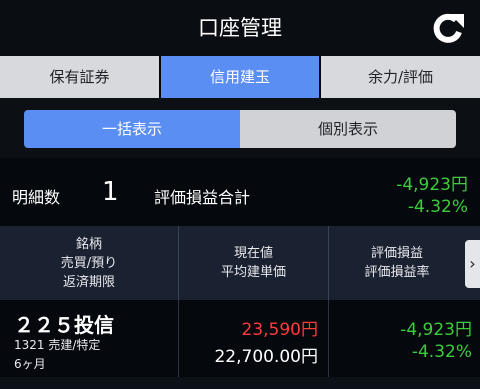 This screenshot has width=480, height=389. What do you see at coordinates (36, 197) in the screenshot?
I see `count-label: 明細数` at bounding box center [36, 197].